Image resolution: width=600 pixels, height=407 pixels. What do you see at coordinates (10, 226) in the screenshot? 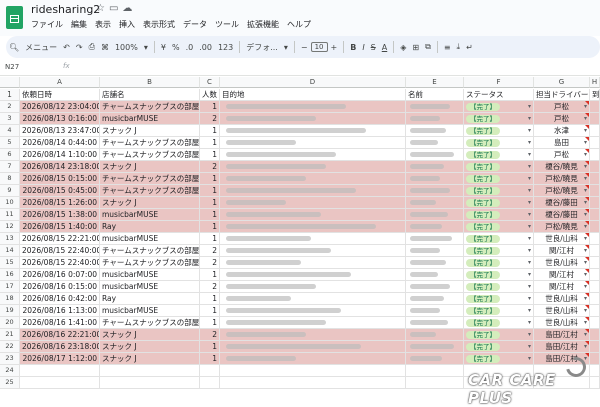
I see `row-number: 12` at bounding box center [10, 226].